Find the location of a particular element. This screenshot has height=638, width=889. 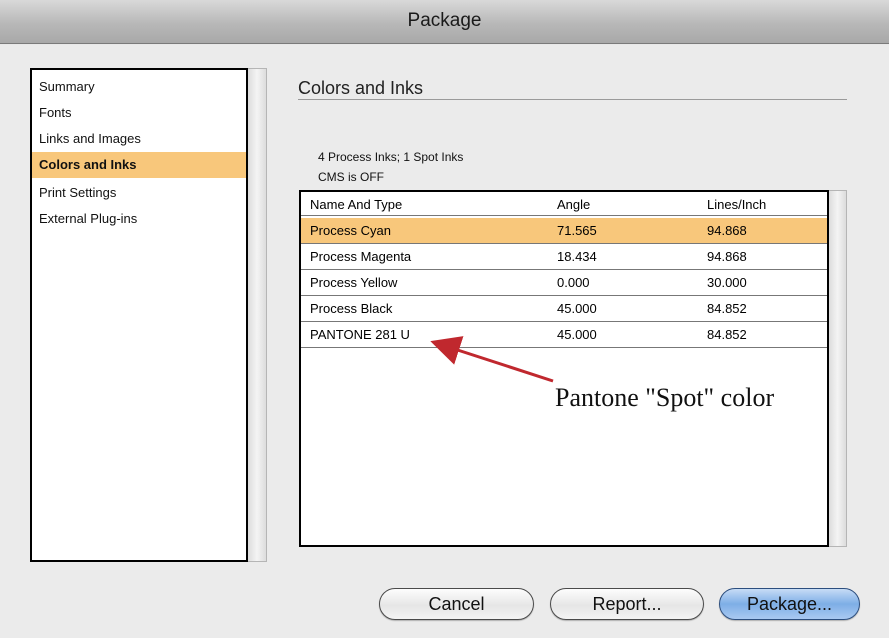

title-bar: Package is located at coordinates (444, 22).